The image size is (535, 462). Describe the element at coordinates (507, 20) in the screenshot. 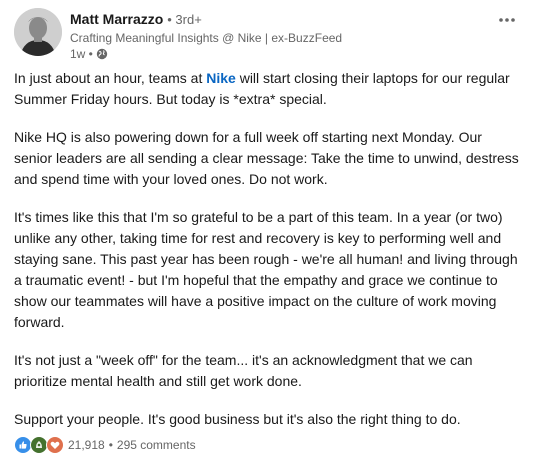

I see `more-options-icon` at that location.